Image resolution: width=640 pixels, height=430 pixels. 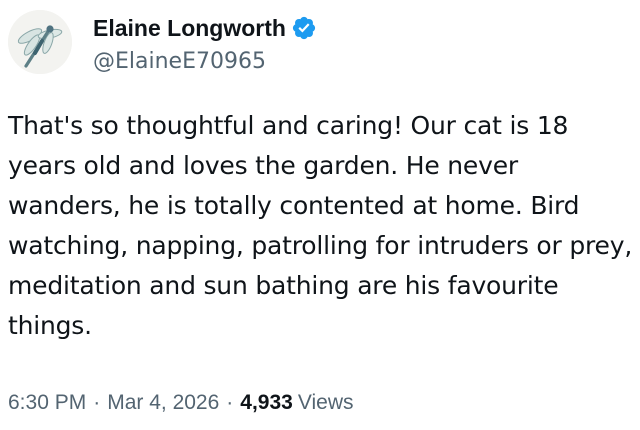 I want to click on verified-badge-icon, so click(x=304, y=28).